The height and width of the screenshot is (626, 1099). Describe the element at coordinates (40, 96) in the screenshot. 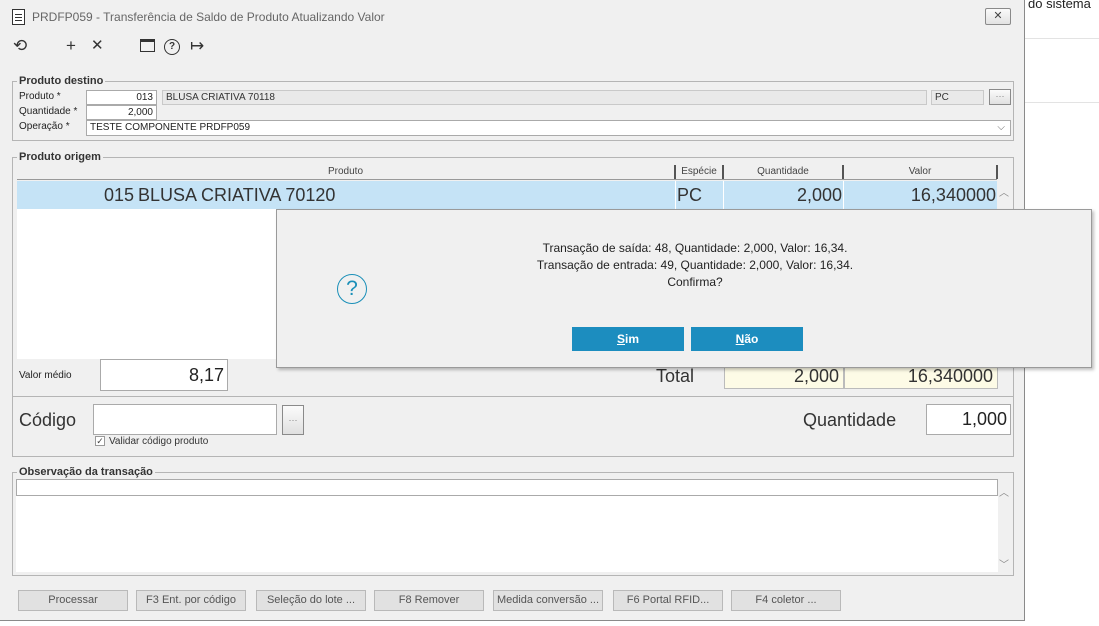

I see `produto-label: Produto *` at that location.